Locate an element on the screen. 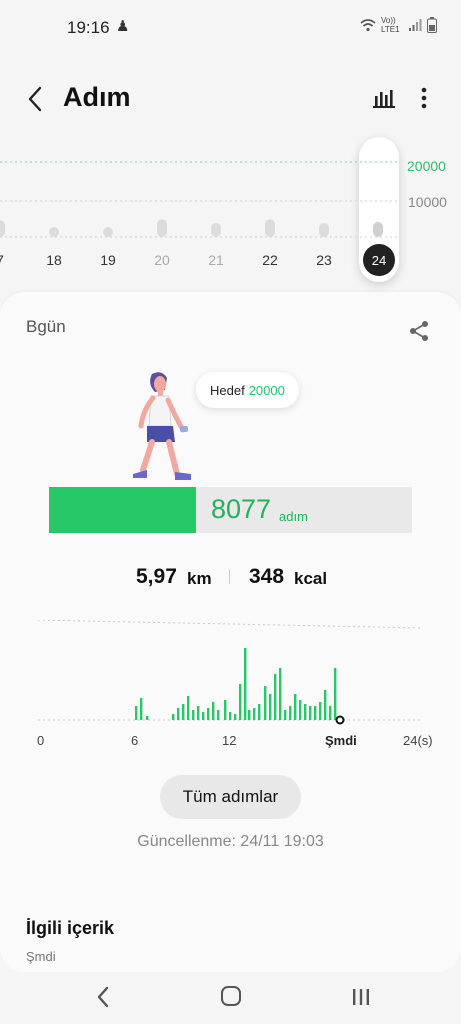  nav-recent-apps-icon is located at coordinates (361, 997).